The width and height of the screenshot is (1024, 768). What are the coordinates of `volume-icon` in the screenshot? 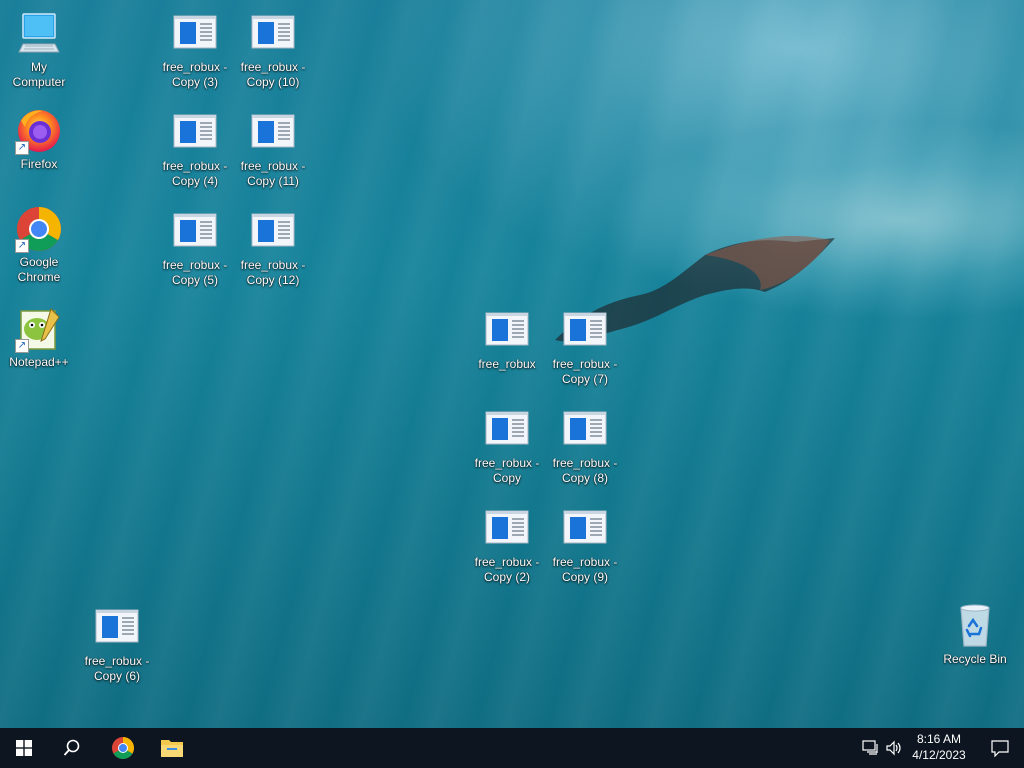 It's located at (893, 748).